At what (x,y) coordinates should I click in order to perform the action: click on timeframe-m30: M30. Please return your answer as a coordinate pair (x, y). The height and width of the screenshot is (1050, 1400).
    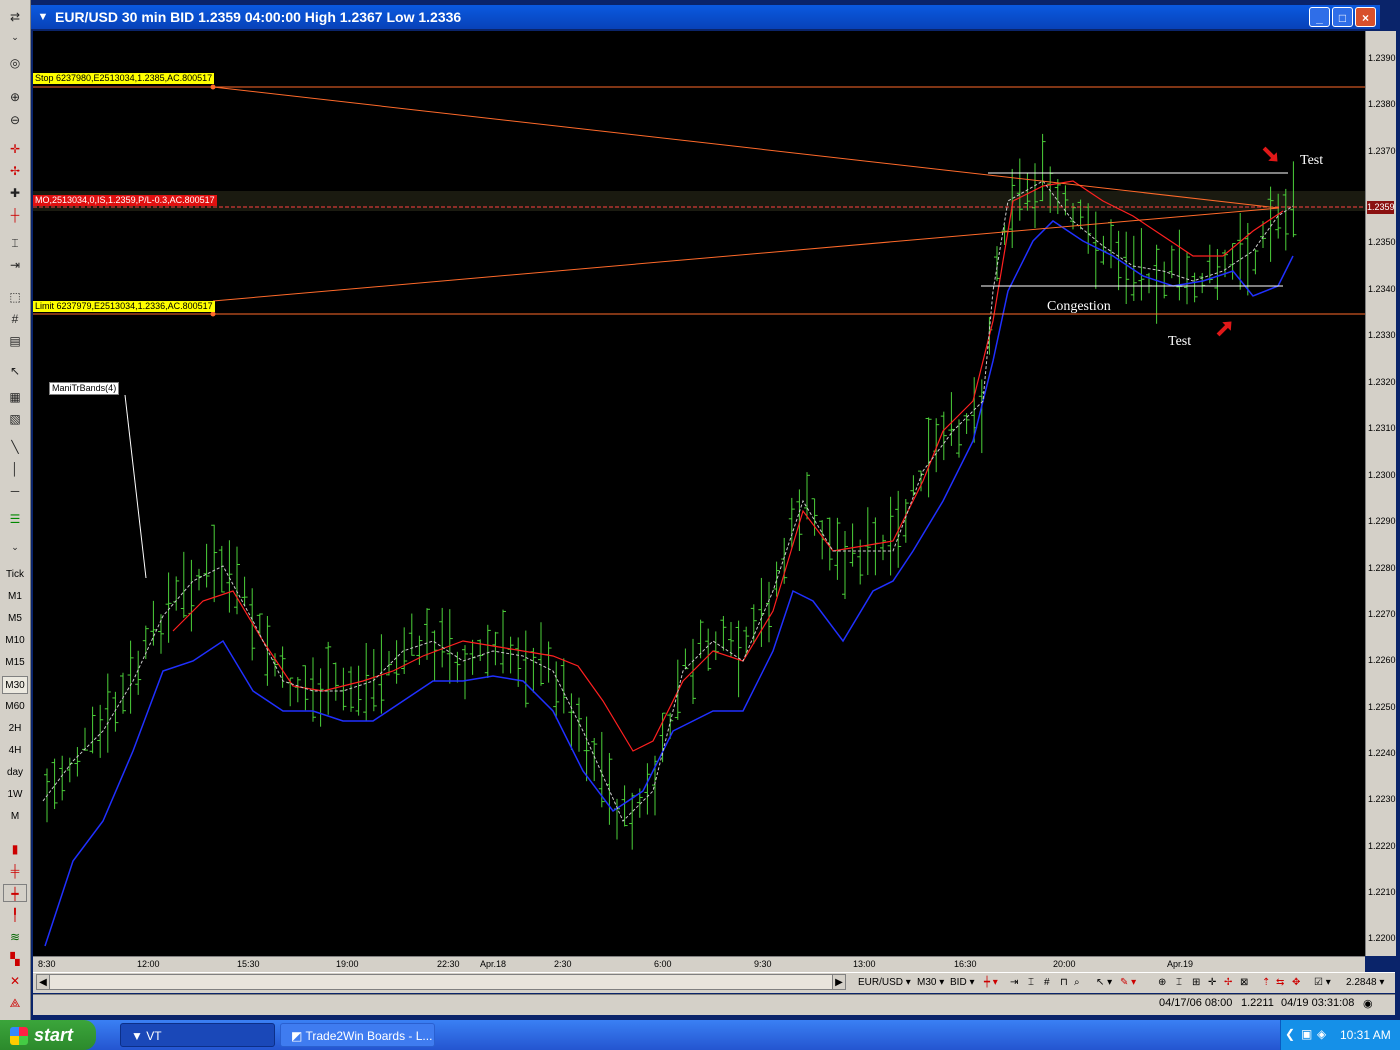
    Looking at the image, I should click on (15, 685).